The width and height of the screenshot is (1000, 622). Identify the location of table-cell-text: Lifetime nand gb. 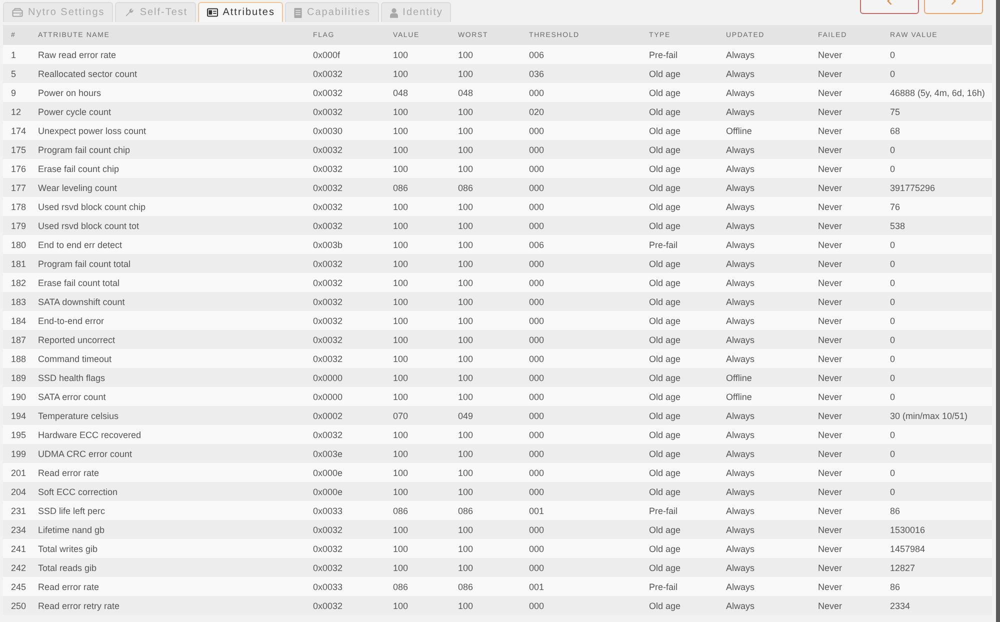
(71, 529).